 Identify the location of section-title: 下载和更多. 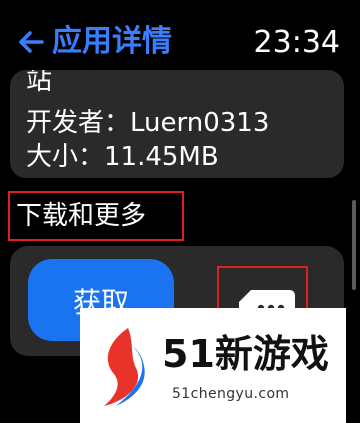
(81, 216).